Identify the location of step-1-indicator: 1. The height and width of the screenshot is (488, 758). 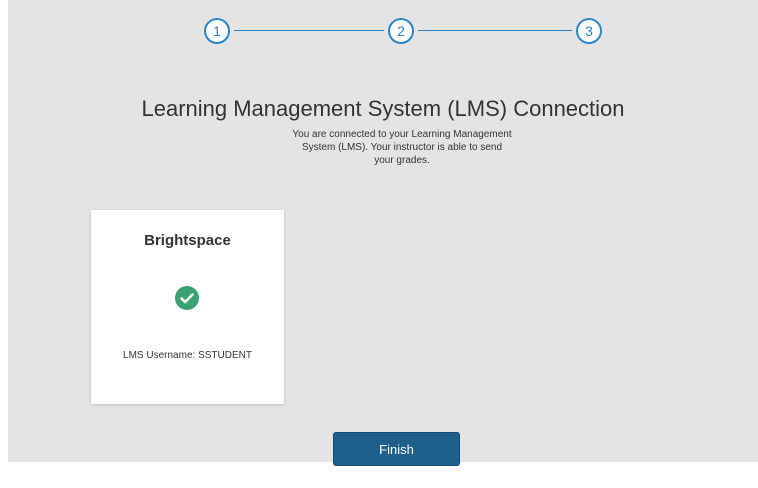
(217, 31).